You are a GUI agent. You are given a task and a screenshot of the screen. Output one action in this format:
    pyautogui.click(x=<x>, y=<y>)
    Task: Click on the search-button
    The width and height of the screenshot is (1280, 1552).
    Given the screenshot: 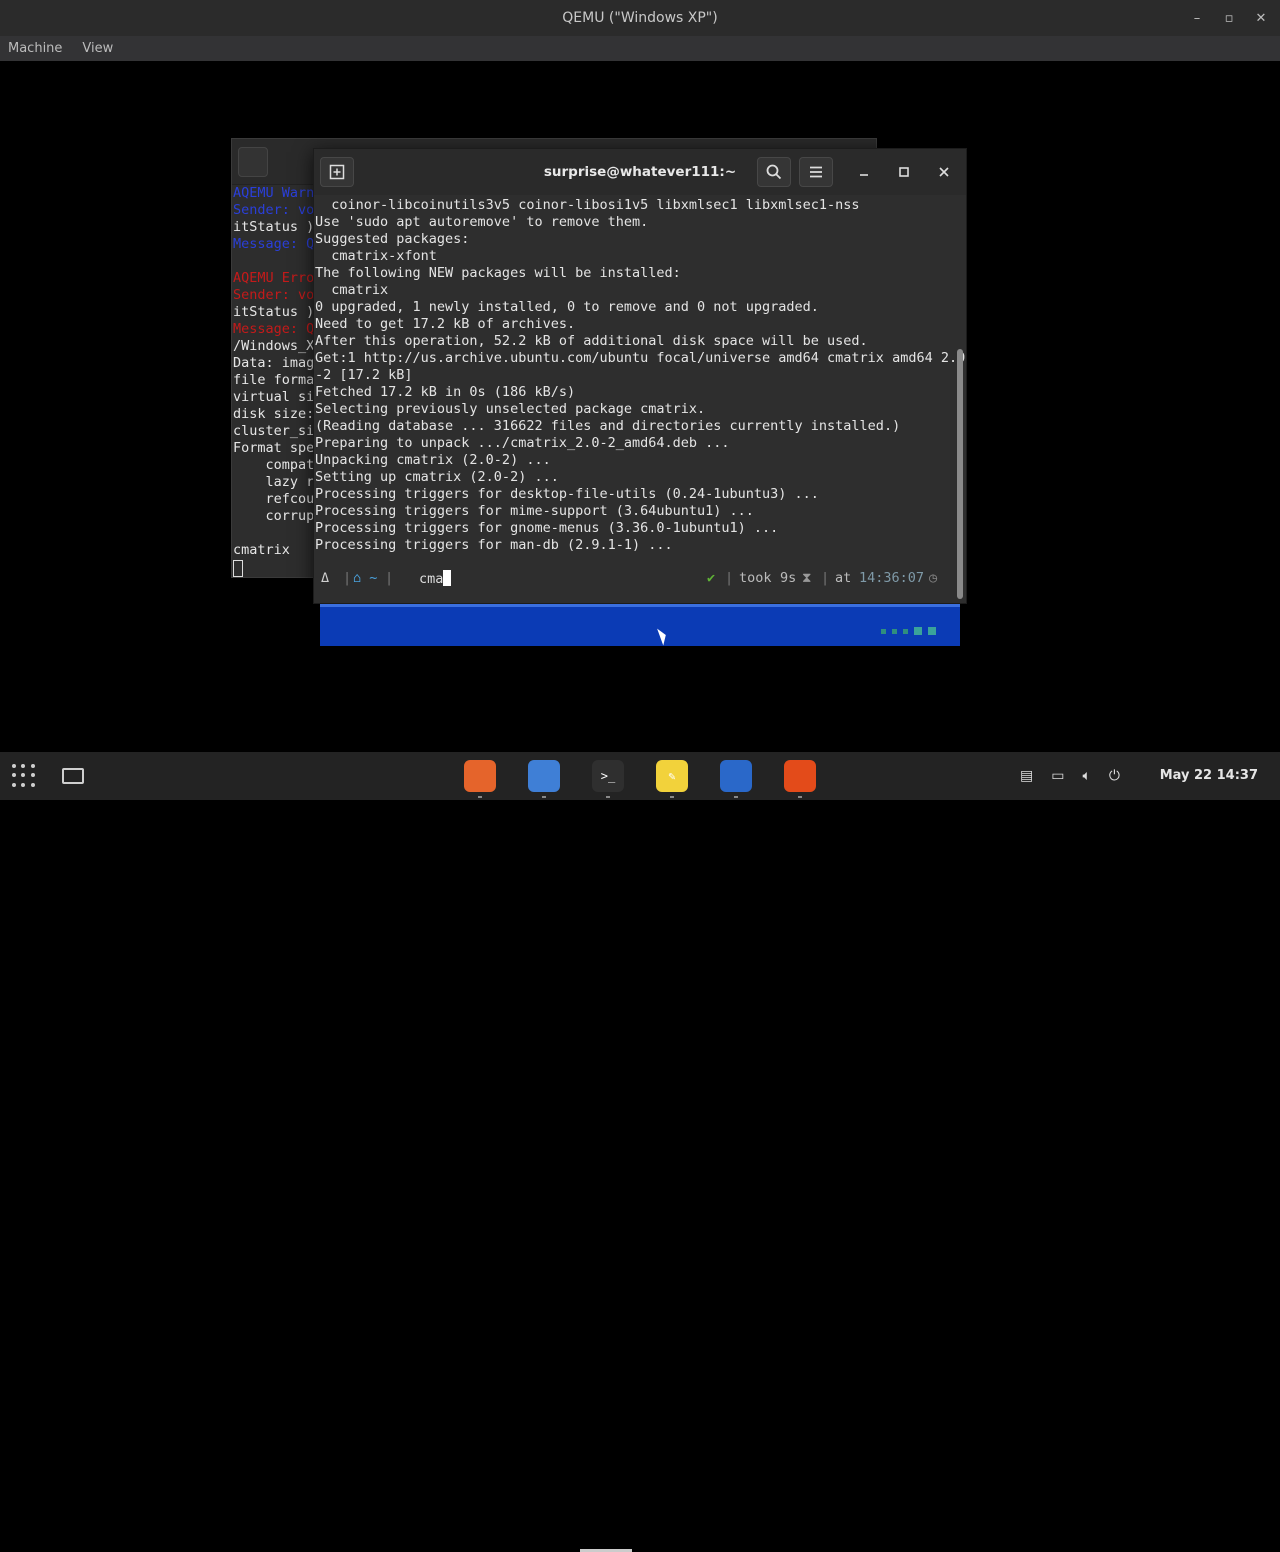 What is the action you would take?
    pyautogui.click(x=774, y=172)
    